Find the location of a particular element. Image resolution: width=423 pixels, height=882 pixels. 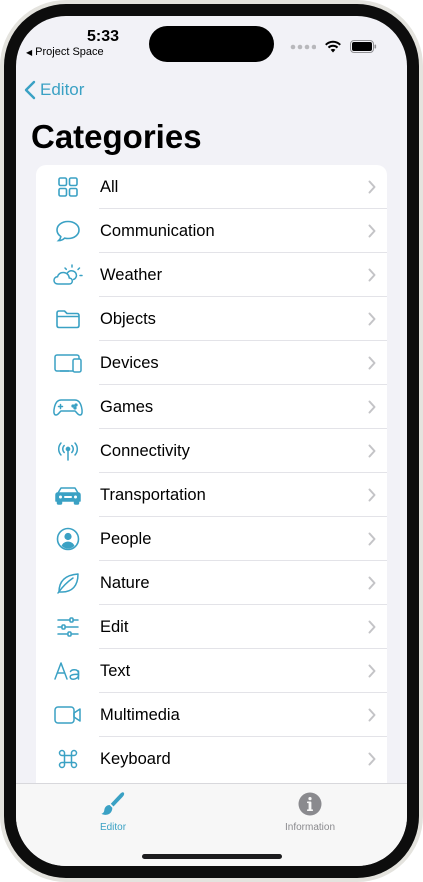

paintbrush-icon is located at coordinates (113, 803).